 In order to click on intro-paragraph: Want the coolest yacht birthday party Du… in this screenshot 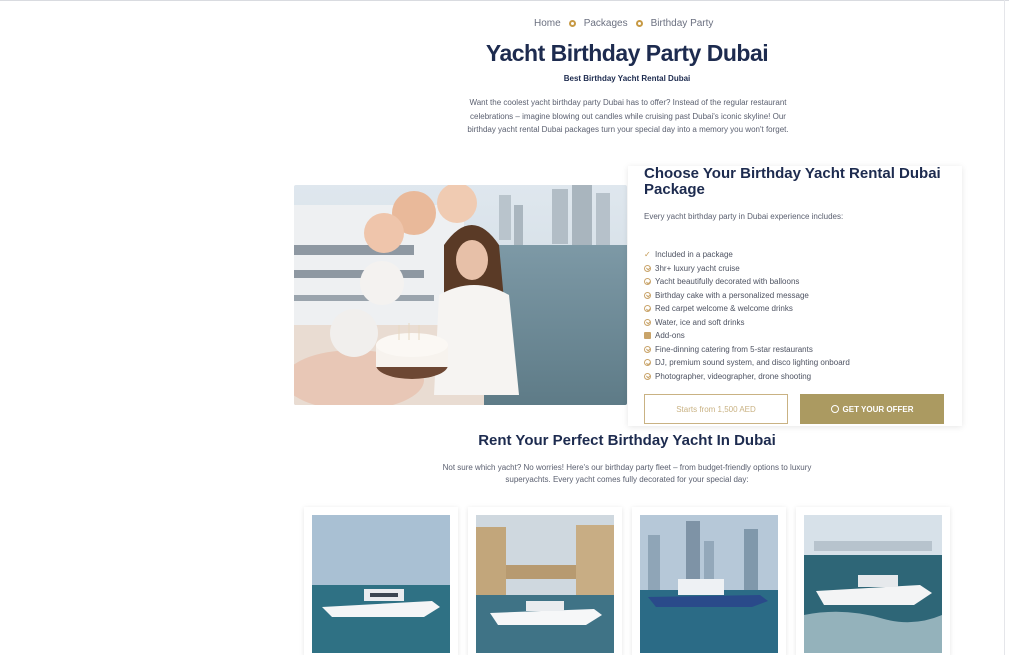, I will do `click(628, 116)`.